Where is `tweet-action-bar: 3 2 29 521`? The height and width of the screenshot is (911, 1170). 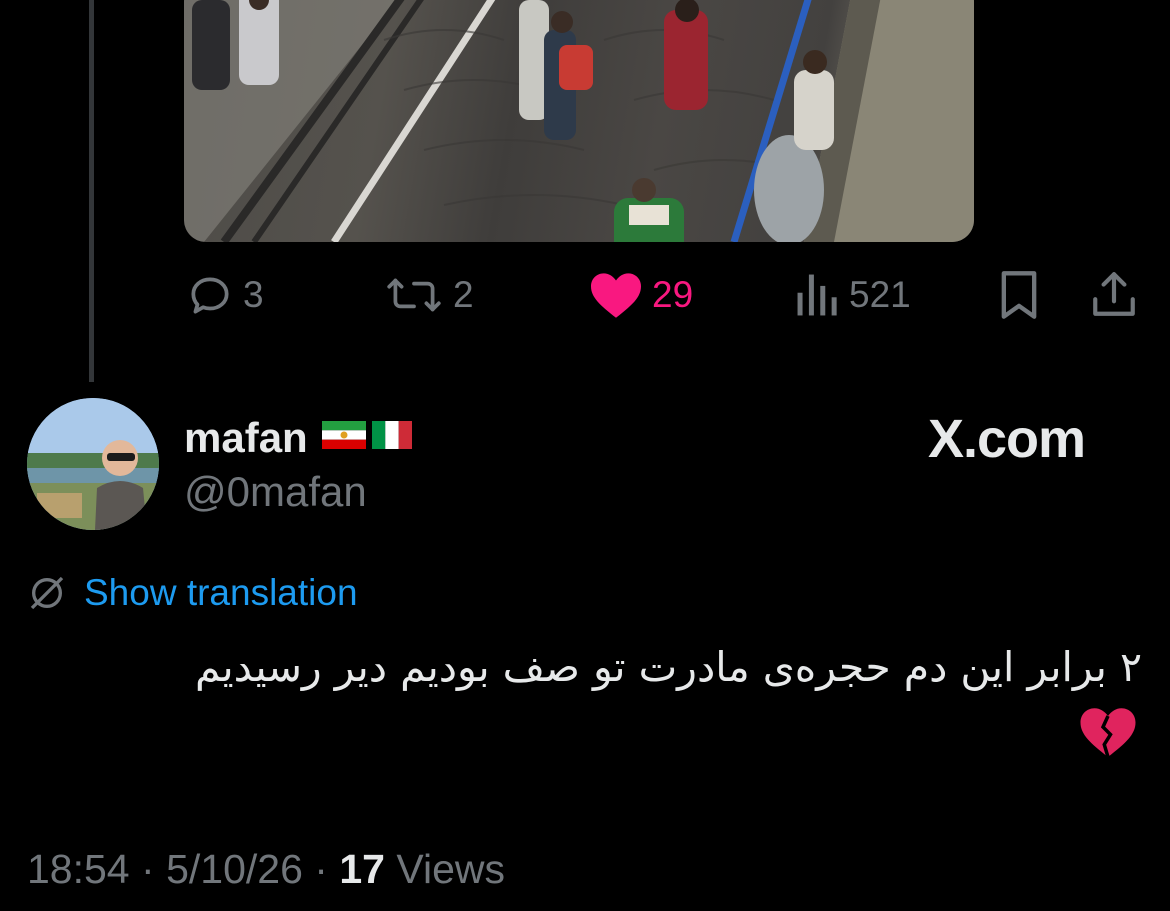 tweet-action-bar: 3 2 29 521 is located at coordinates (662, 295).